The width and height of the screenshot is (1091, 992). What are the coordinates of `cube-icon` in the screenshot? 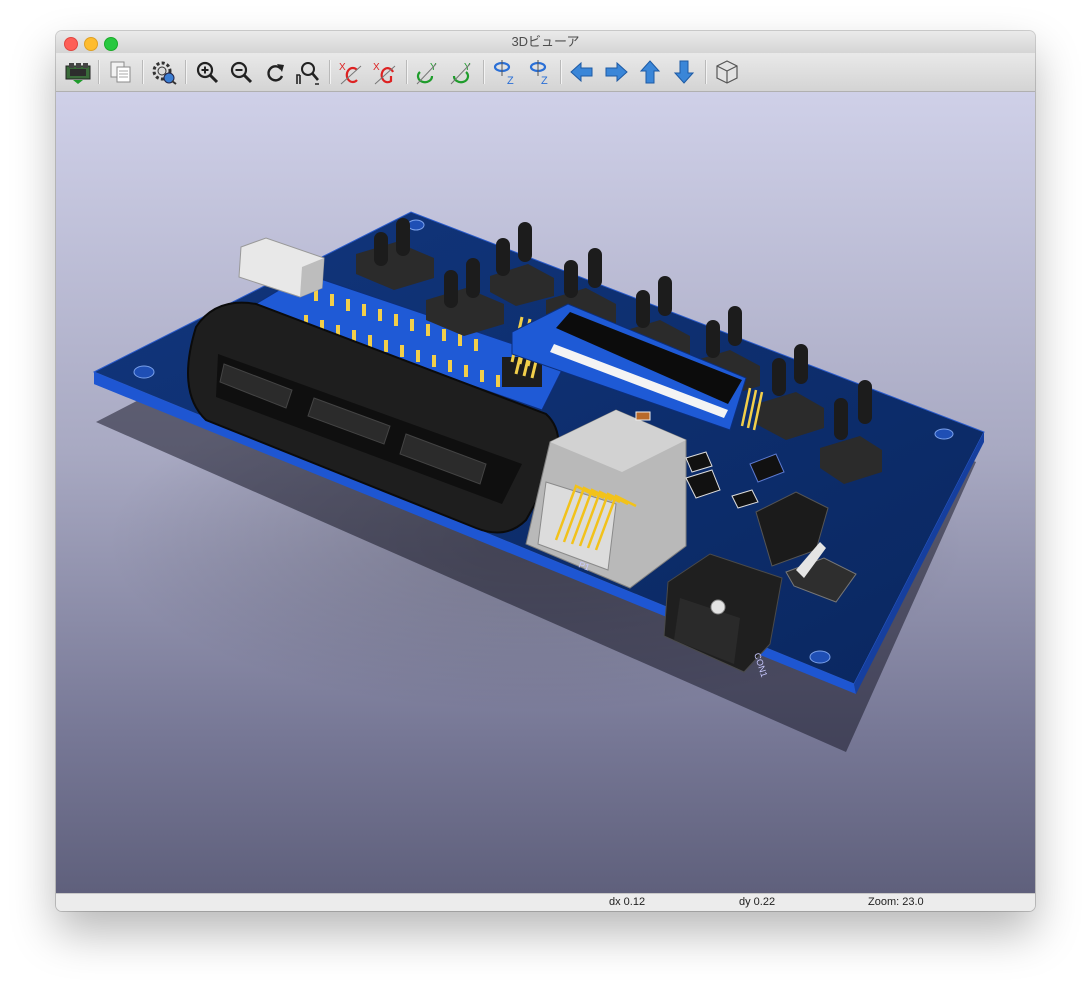 It's located at (727, 72).